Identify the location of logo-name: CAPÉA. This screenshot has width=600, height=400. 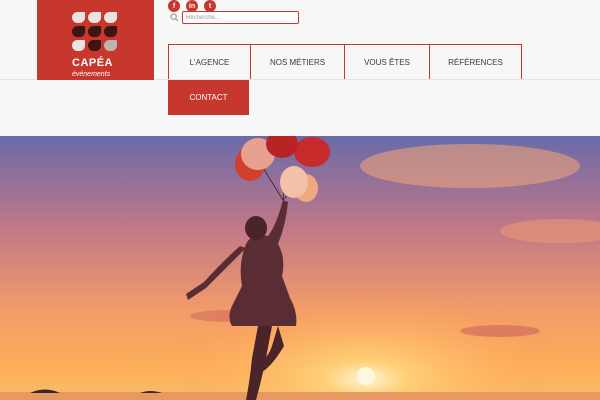
(93, 63).